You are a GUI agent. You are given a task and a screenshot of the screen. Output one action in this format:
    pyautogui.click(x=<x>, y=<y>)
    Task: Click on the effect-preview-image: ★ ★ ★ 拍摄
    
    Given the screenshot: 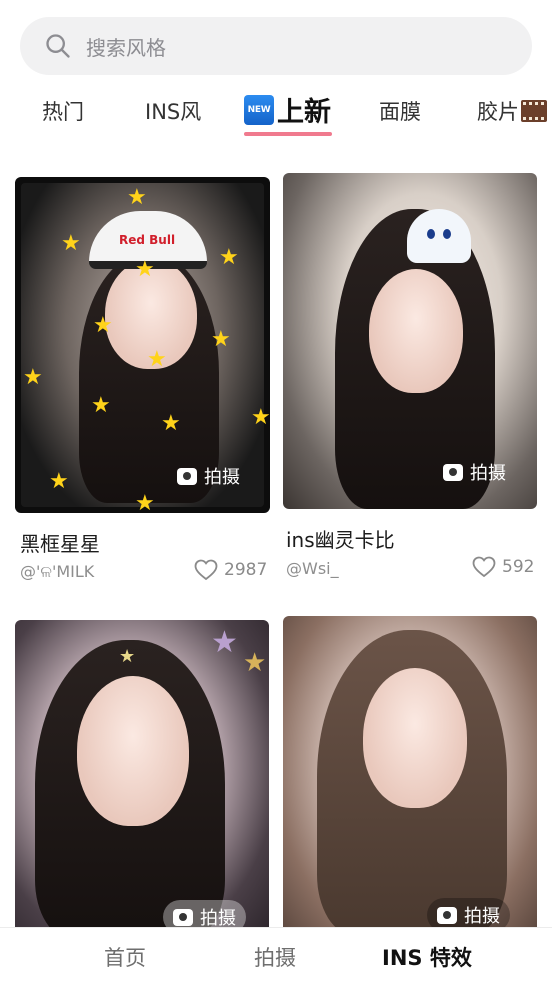 What is the action you would take?
    pyautogui.click(x=142, y=780)
    